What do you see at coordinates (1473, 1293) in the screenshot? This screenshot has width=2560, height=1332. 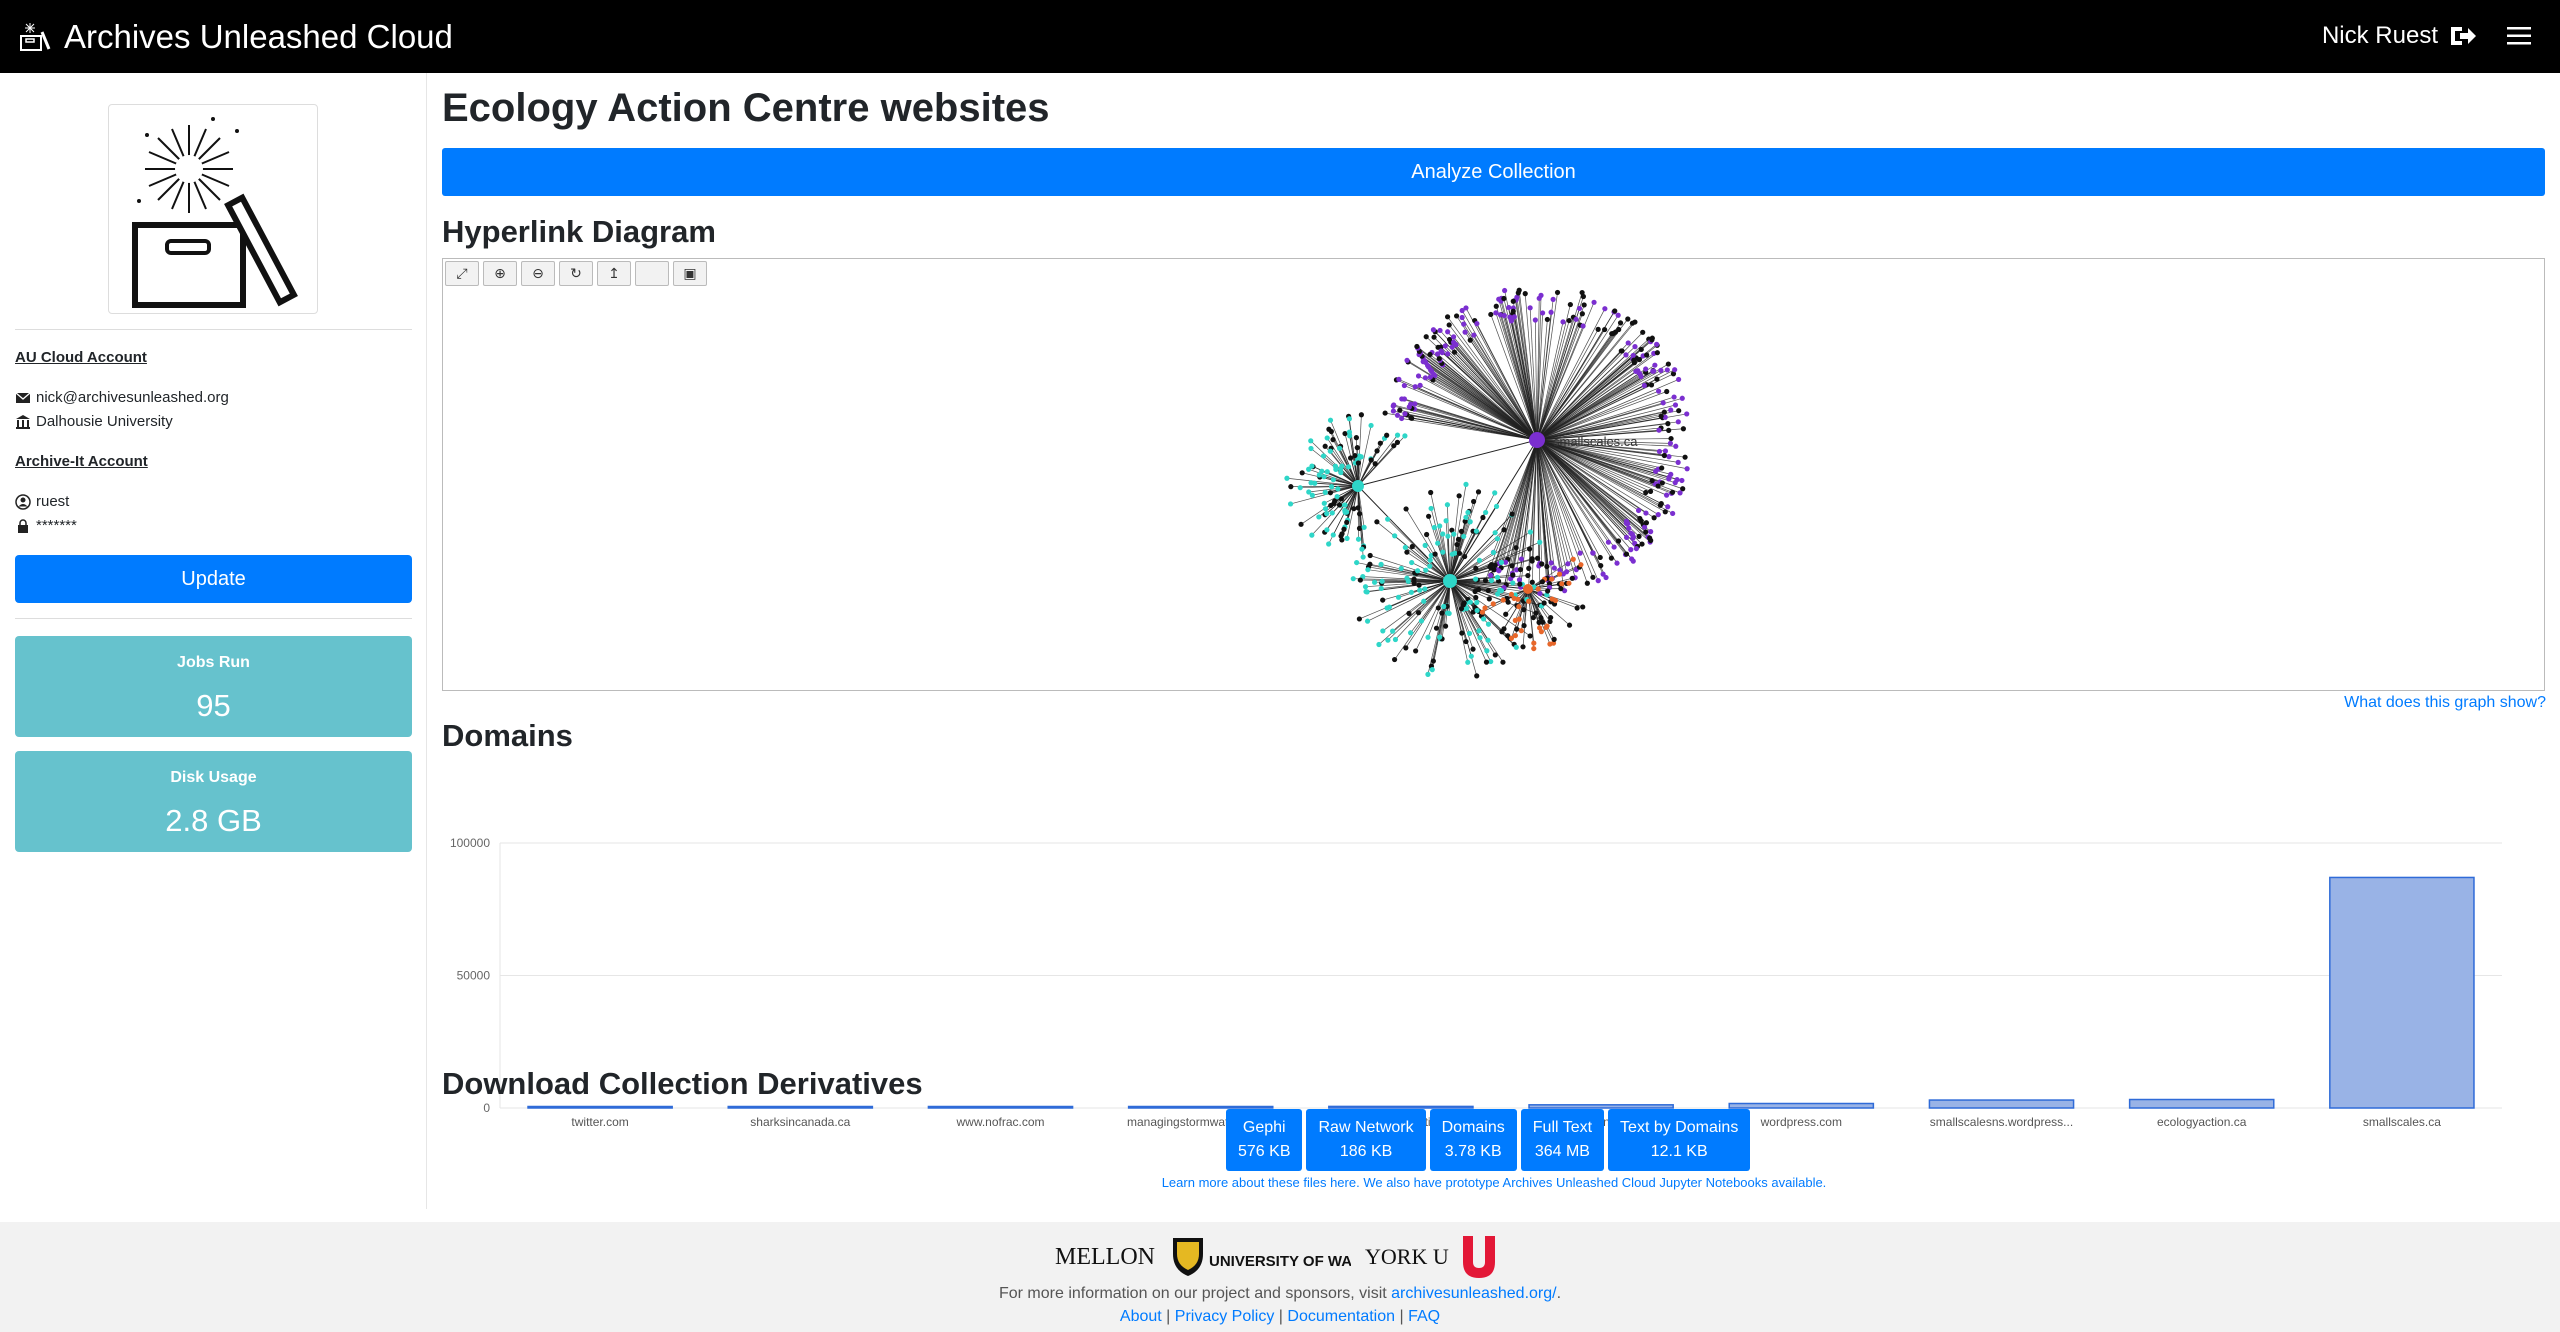 I see `archives-unleashed-link: archivesunleashed.org/` at bounding box center [1473, 1293].